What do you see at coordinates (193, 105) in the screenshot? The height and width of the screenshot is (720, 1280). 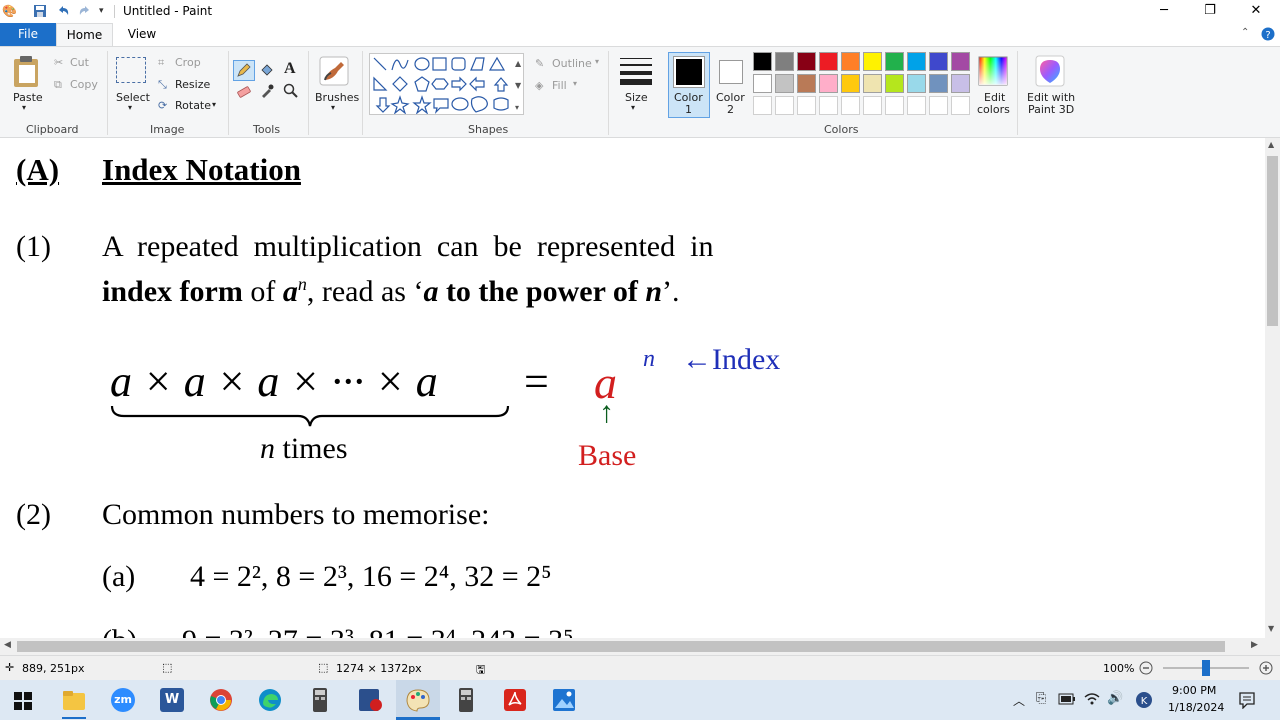 I see `rotate-button: Rotate` at bounding box center [193, 105].